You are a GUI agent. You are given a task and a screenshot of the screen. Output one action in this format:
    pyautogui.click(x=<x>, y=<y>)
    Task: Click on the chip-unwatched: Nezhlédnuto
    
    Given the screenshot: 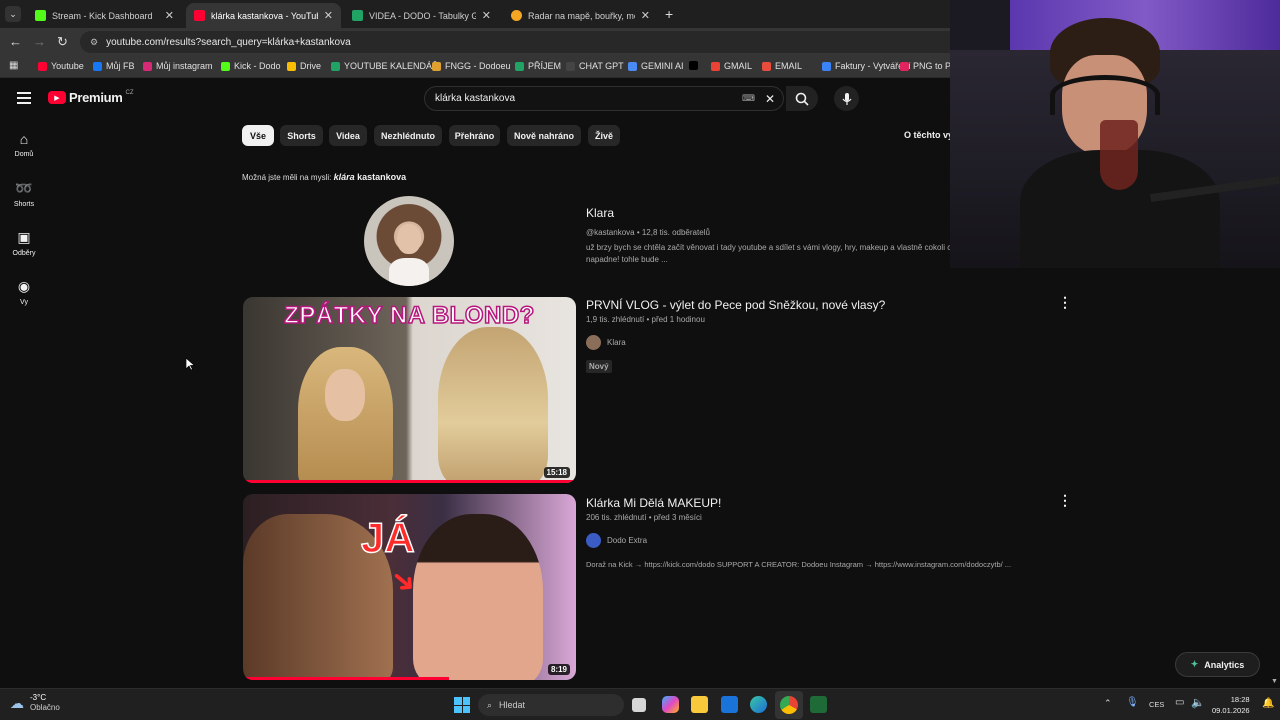 What is the action you would take?
    pyautogui.click(x=408, y=135)
    